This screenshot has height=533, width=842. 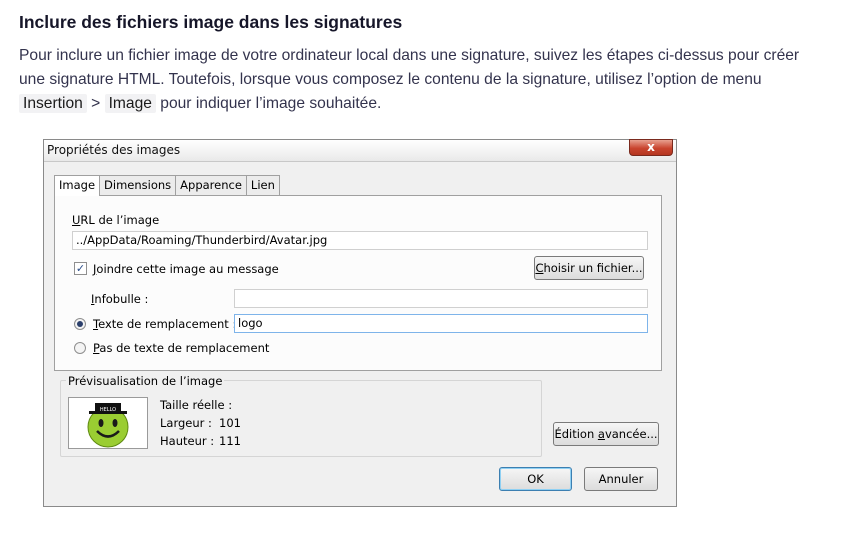 What do you see at coordinates (441, 323) in the screenshot?
I see `alt-text-input: logo` at bounding box center [441, 323].